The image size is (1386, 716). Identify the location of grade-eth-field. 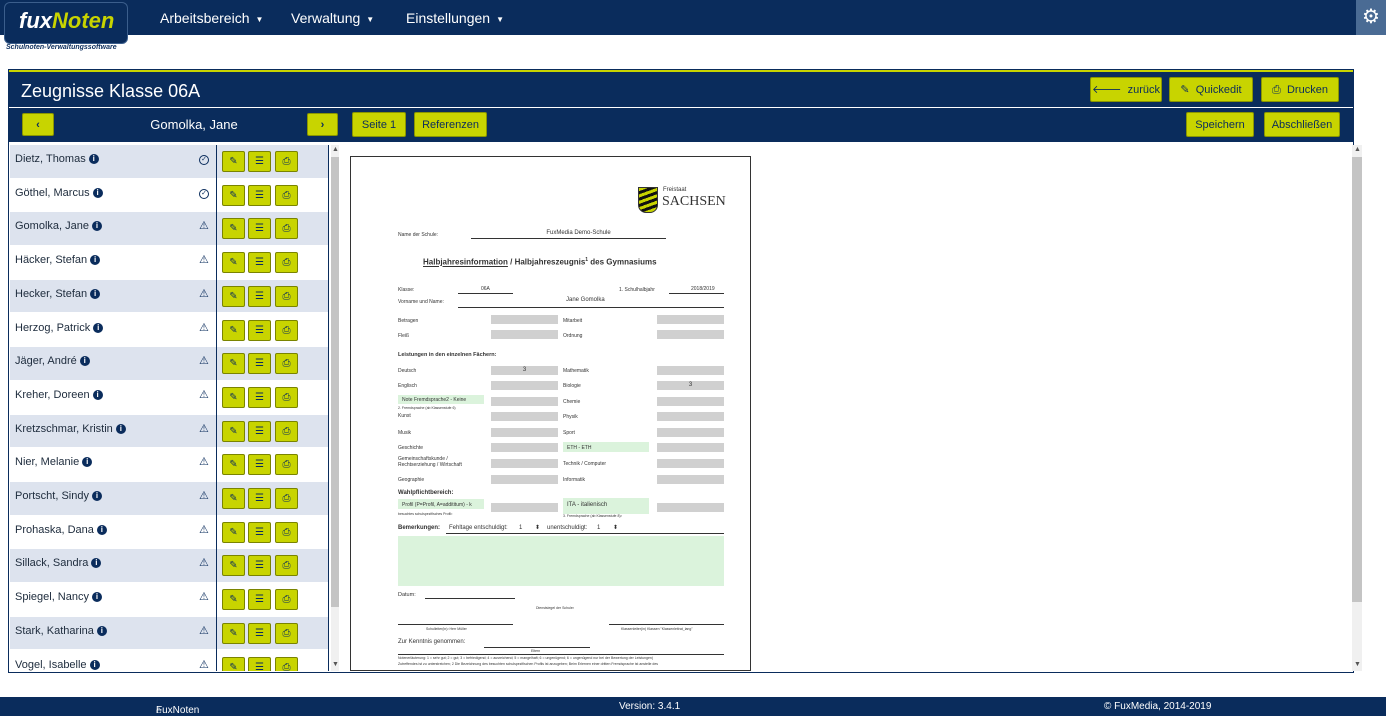
(690, 447).